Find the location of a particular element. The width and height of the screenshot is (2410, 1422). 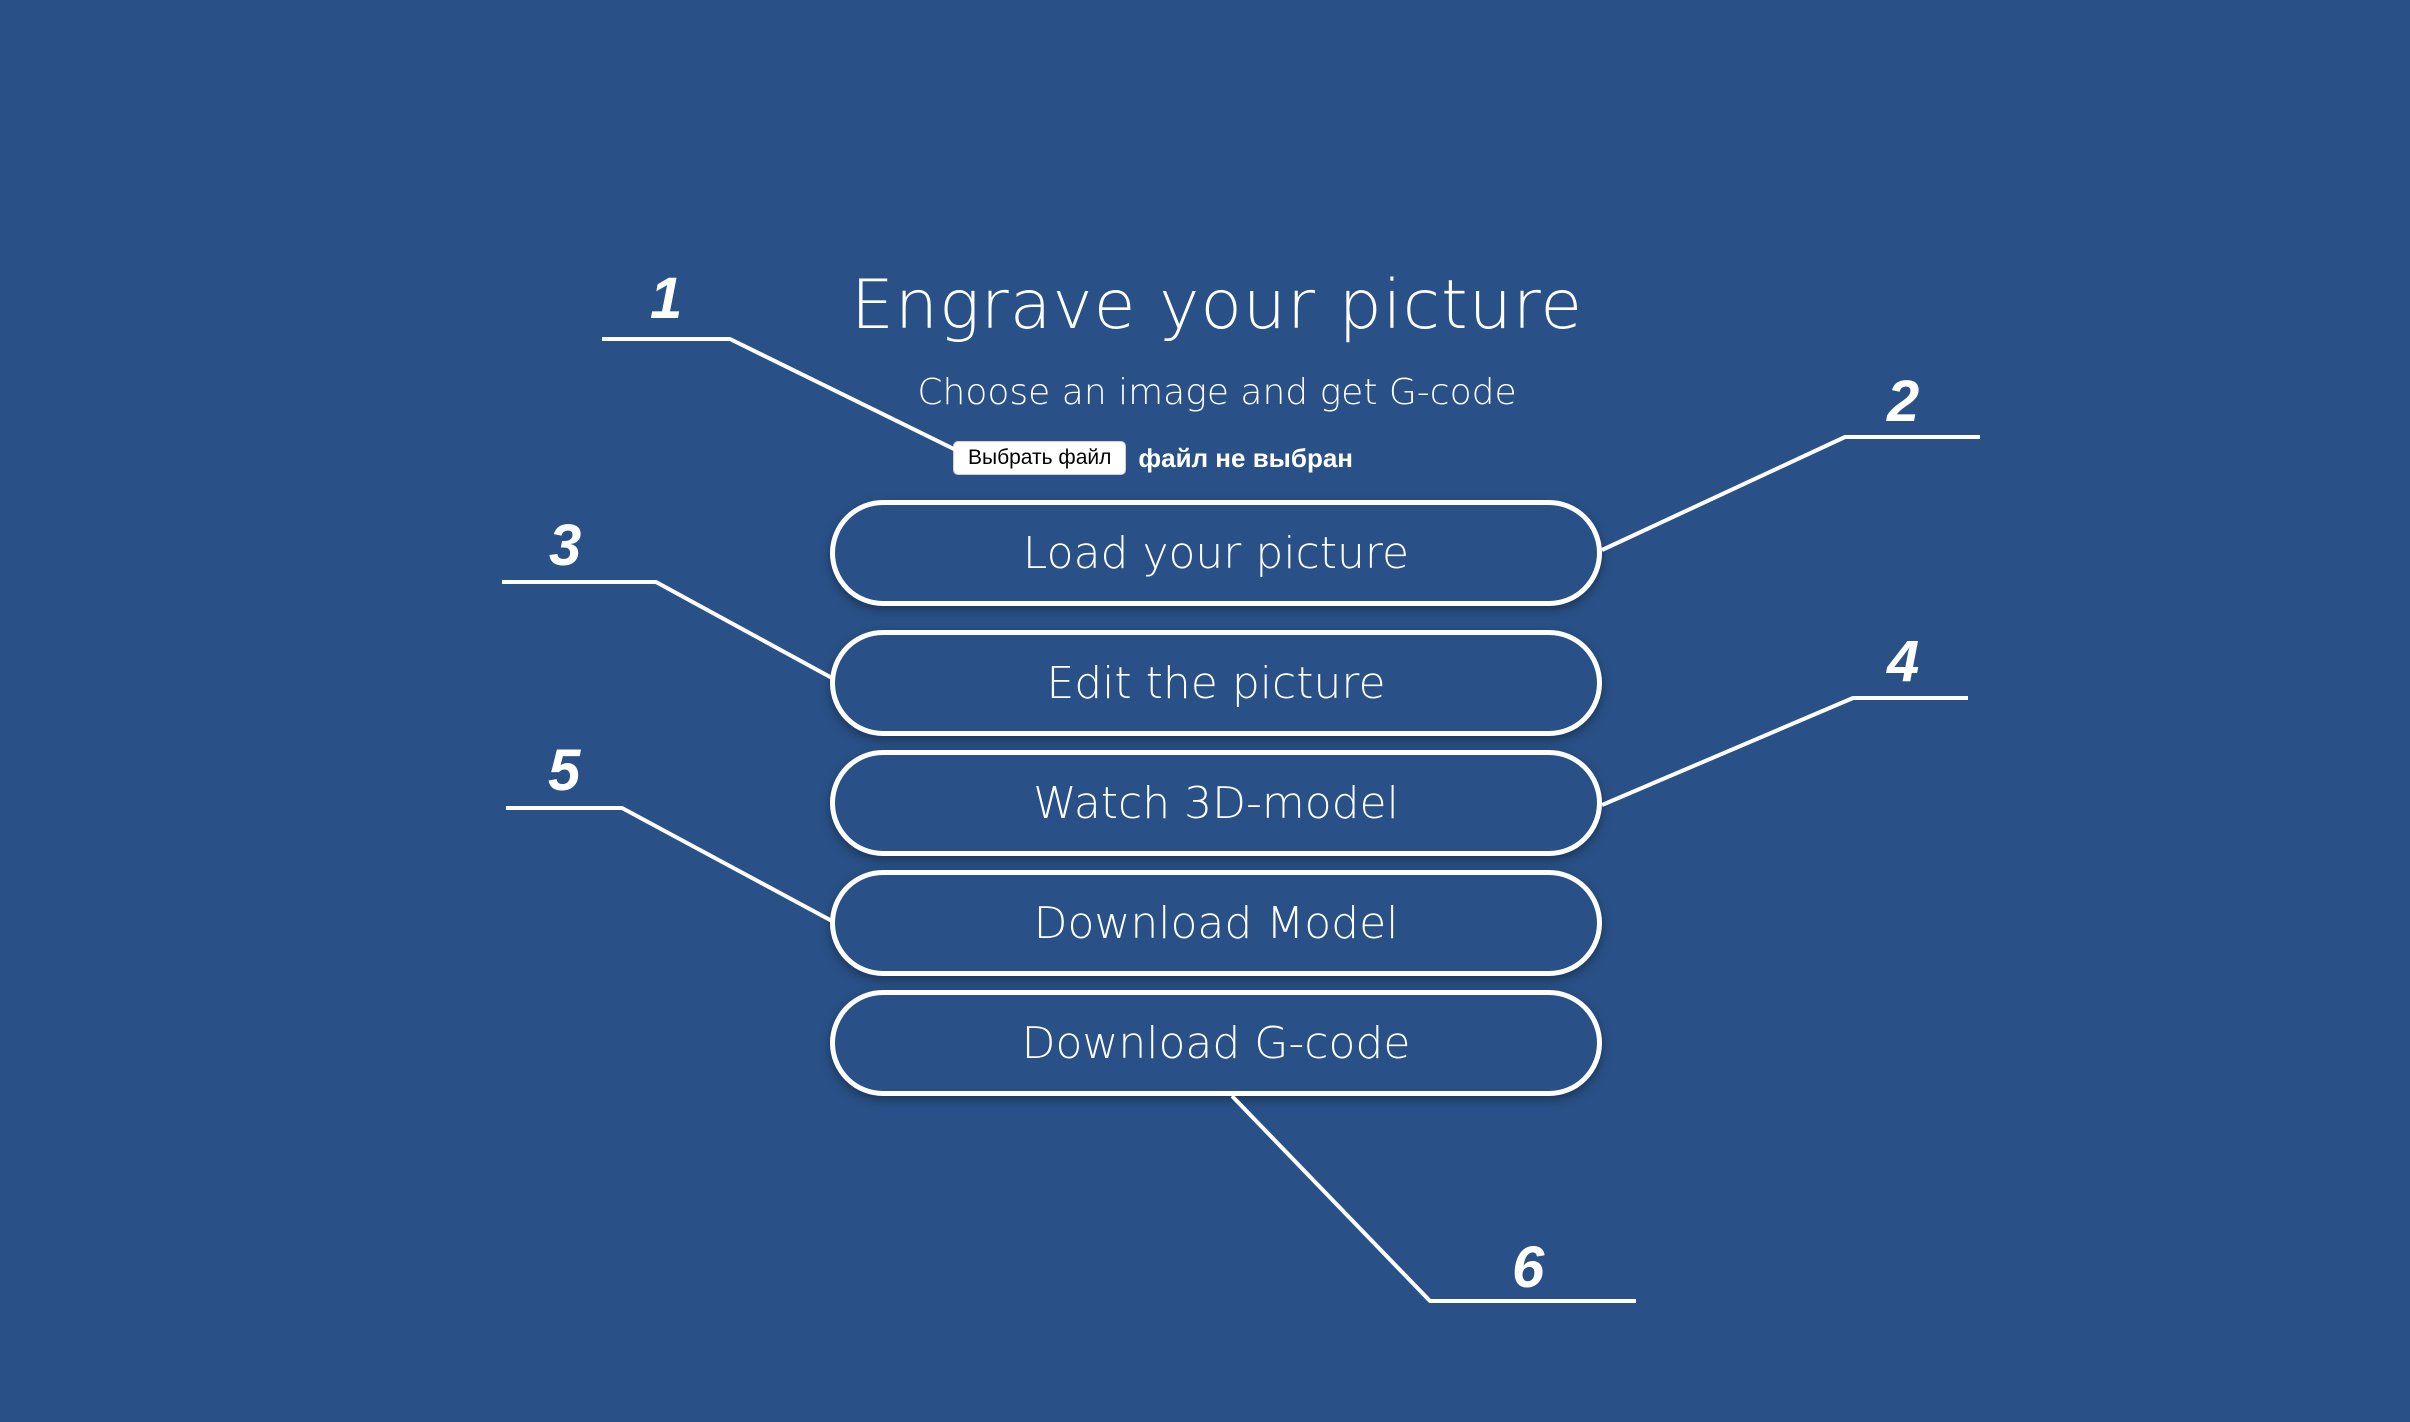

file-status-label: файл не выбран is located at coordinates (1245, 457).